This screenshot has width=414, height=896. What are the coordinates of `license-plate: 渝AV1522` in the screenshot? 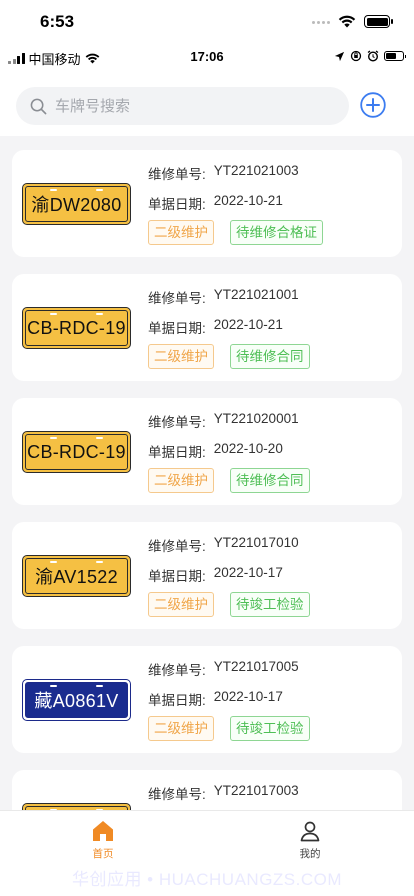 It's located at (76, 576).